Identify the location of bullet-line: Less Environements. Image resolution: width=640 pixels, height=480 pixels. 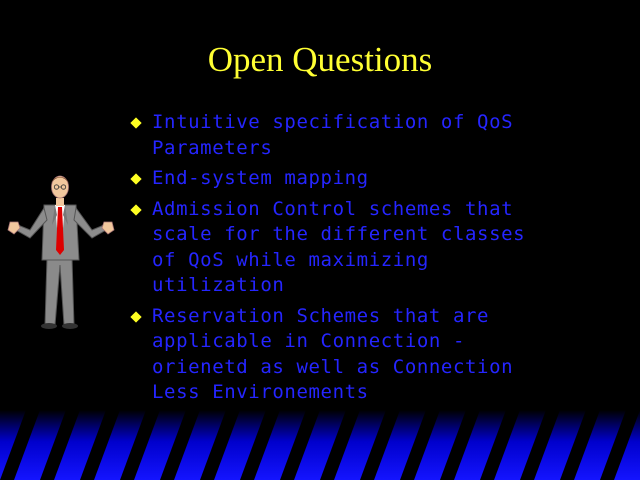
(260, 392).